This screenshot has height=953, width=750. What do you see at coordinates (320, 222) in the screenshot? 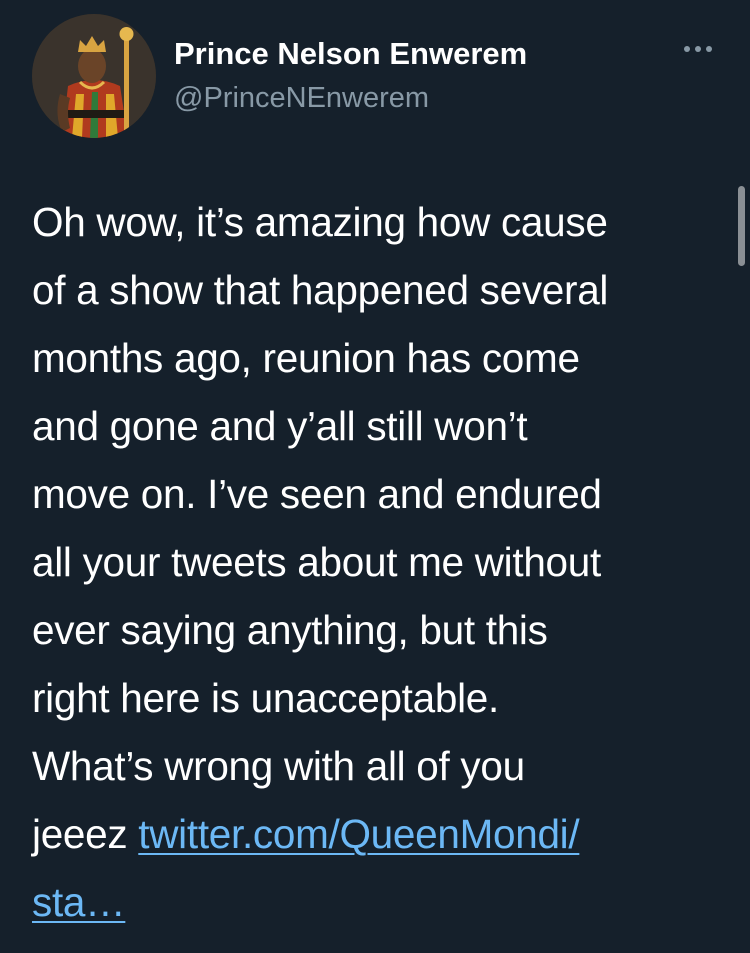
I see `tweet-text-line: Oh wow, it’s amazing how cause` at bounding box center [320, 222].